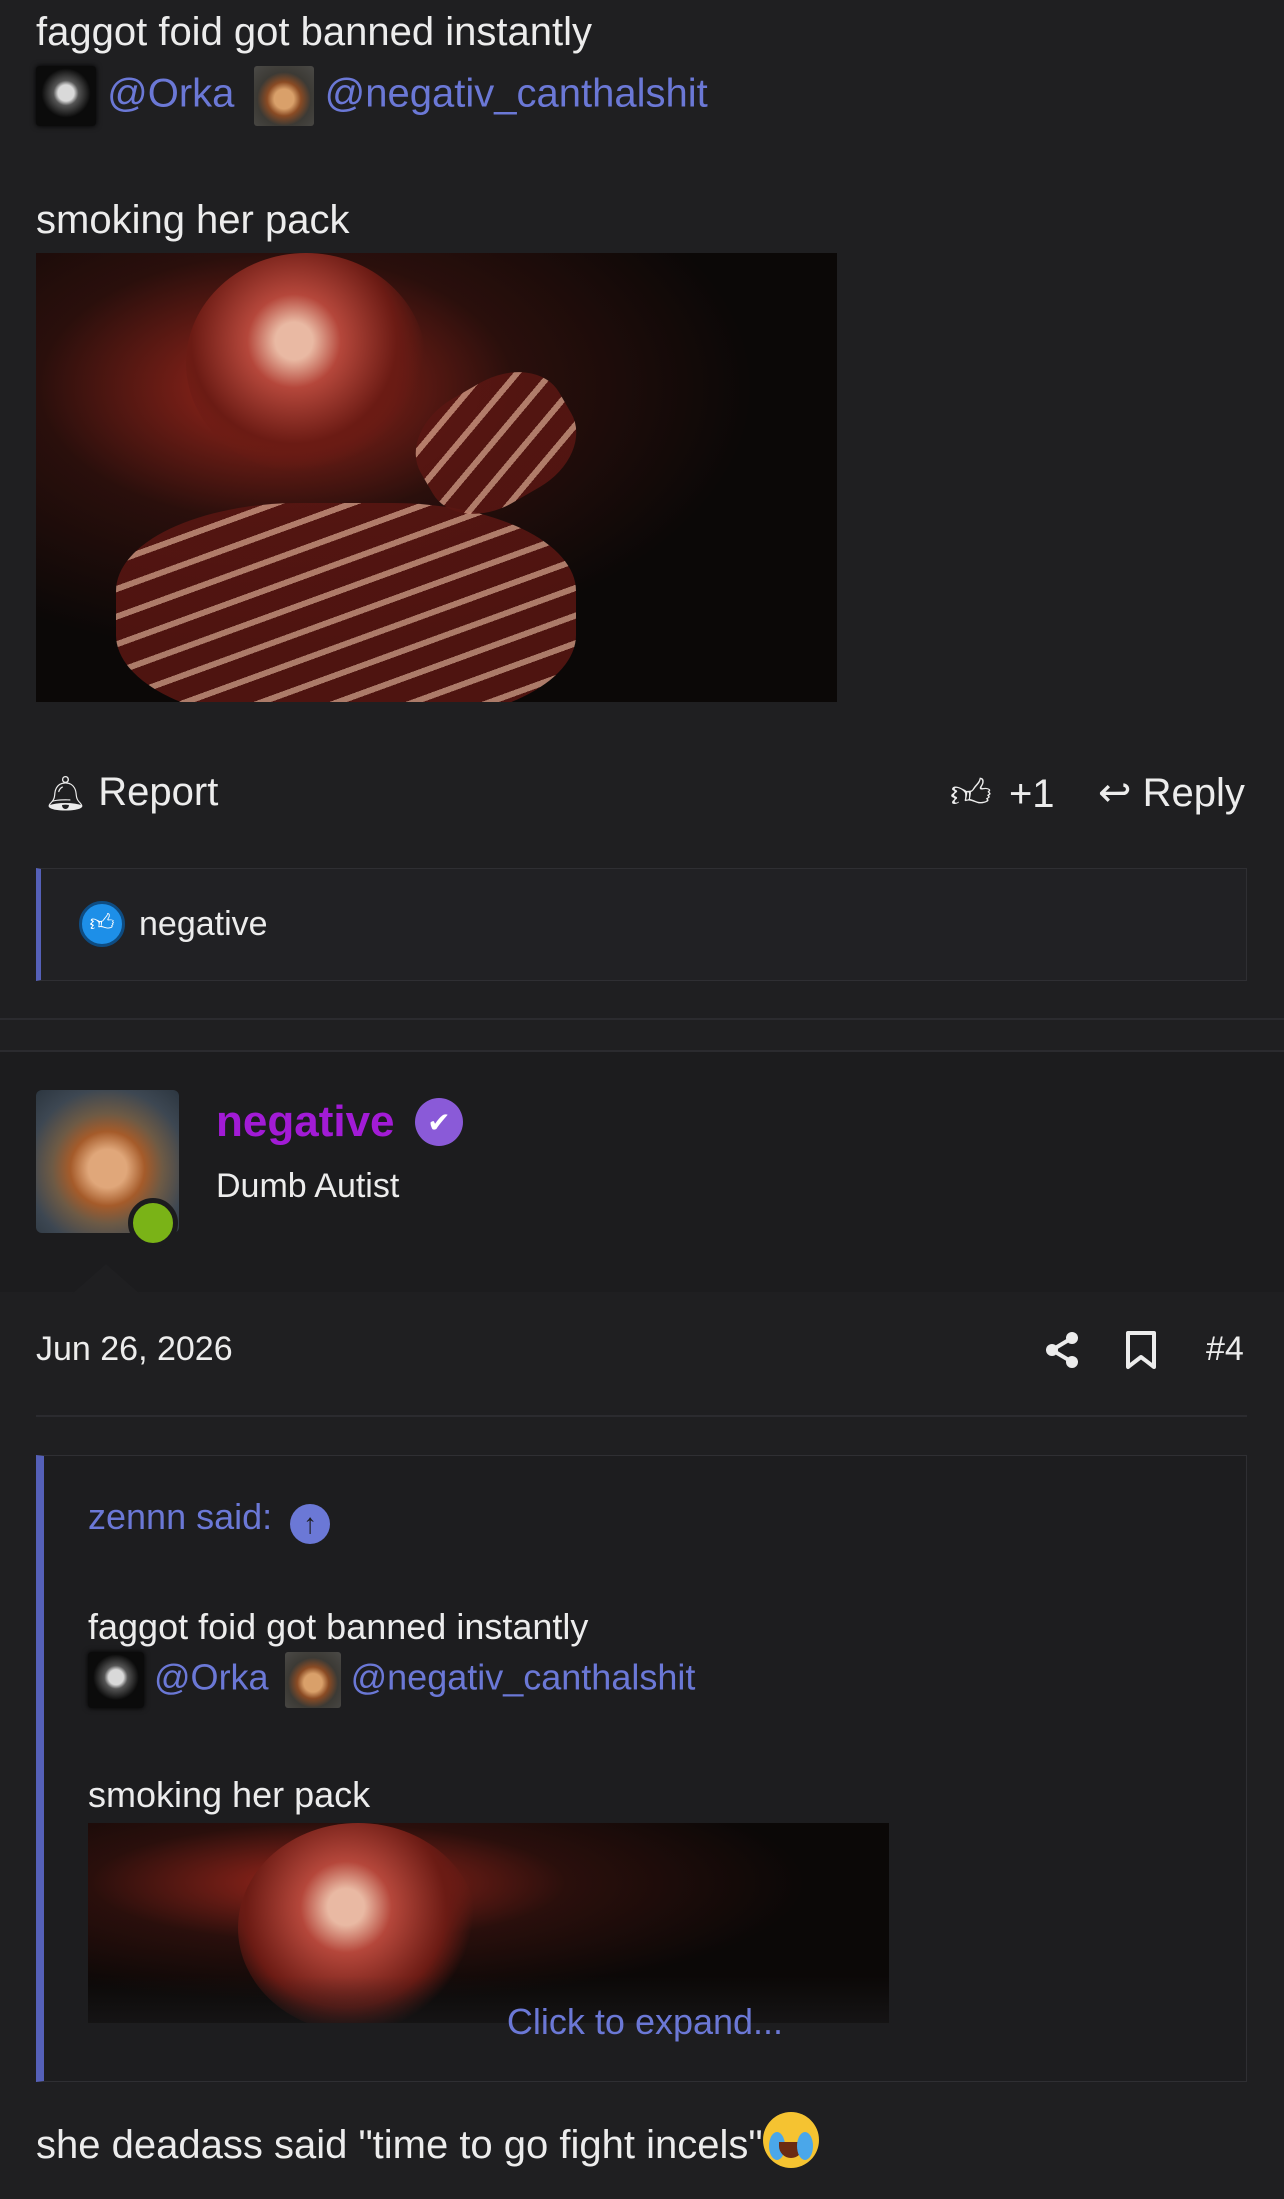  Describe the element at coordinates (305, 1122) in the screenshot. I see `username: negative` at that location.